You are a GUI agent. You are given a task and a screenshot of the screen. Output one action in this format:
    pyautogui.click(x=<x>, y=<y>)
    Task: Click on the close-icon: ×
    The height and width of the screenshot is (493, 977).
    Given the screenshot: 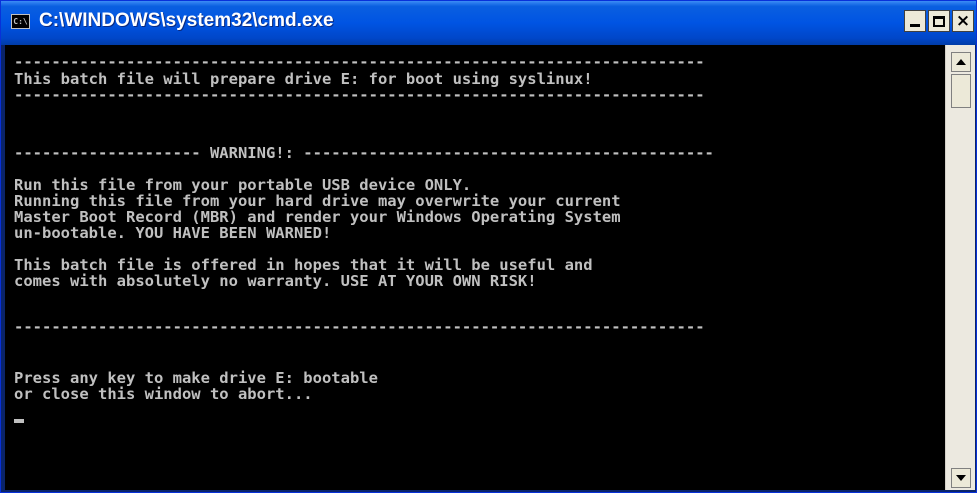 What is the action you would take?
    pyautogui.click(x=963, y=20)
    